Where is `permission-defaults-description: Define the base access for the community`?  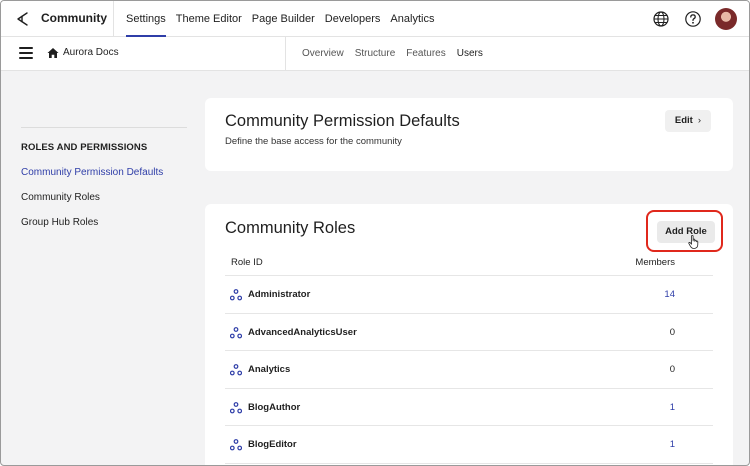 permission-defaults-description: Define the base access for the community is located at coordinates (313, 141).